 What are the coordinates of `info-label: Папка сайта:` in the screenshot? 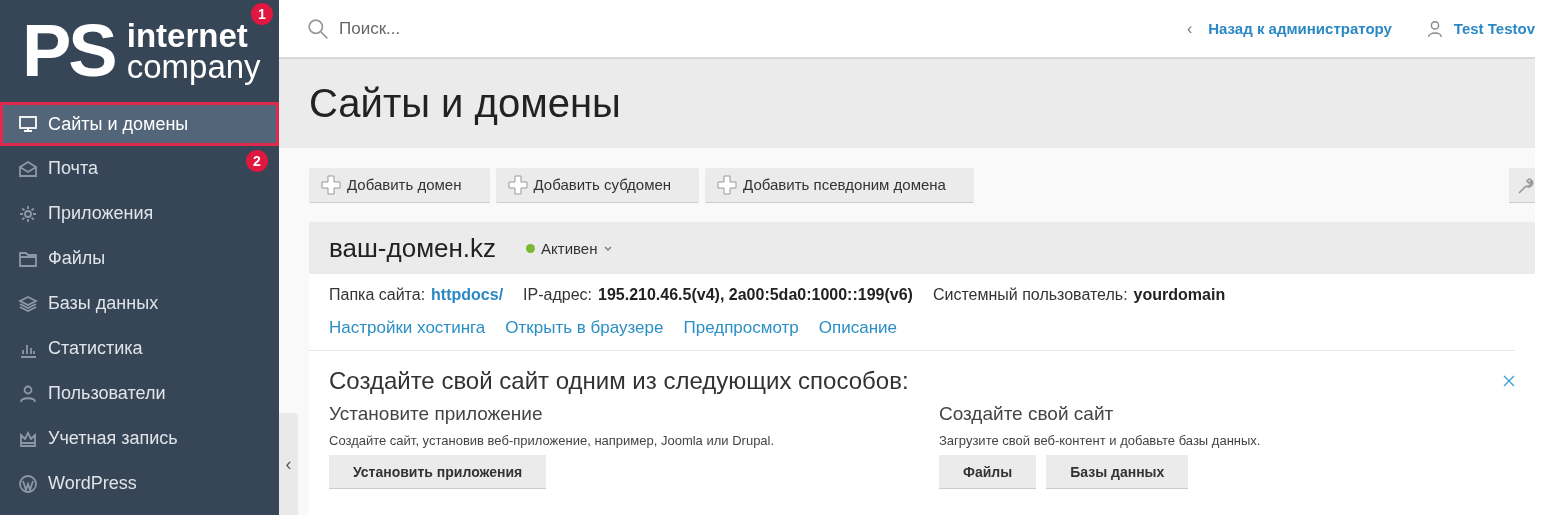 It's located at (377, 295).